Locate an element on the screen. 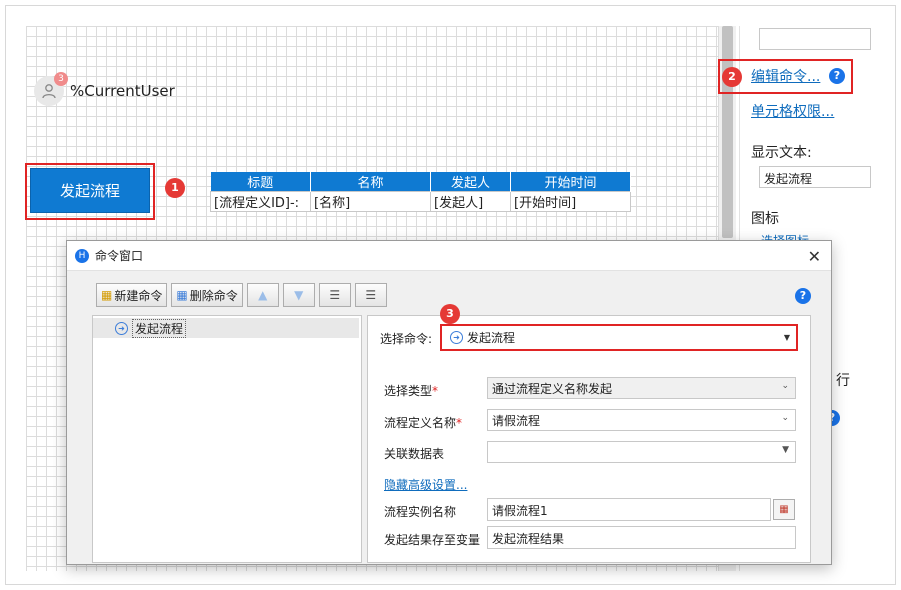  indent-icon: ☰ is located at coordinates (335, 295).